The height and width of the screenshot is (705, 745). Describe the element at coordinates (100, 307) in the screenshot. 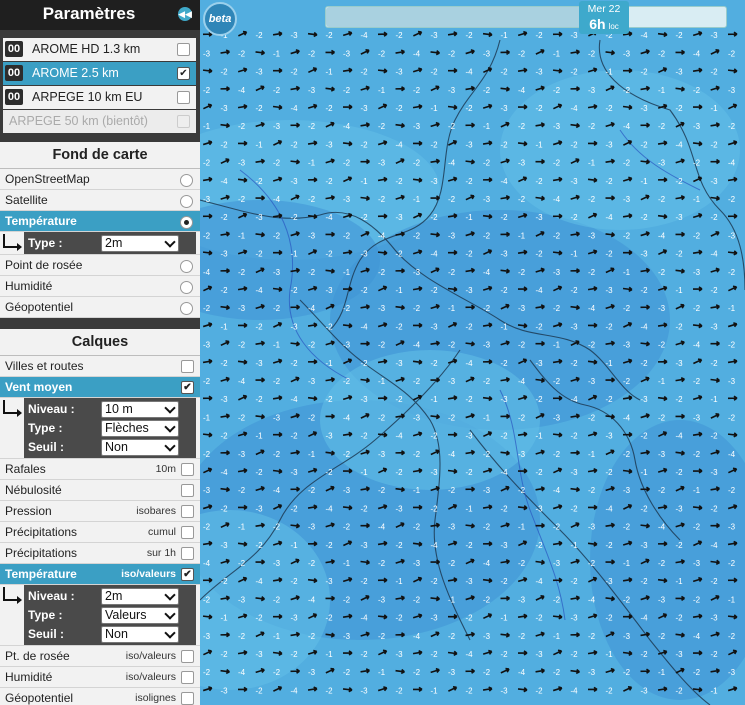

I see `basemap-geopotentiel: Géopotentiel` at that location.